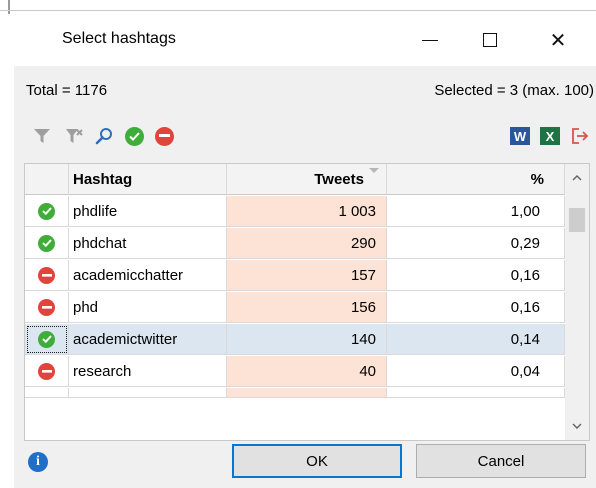  I want to click on svg-text: X, so click(550, 136).